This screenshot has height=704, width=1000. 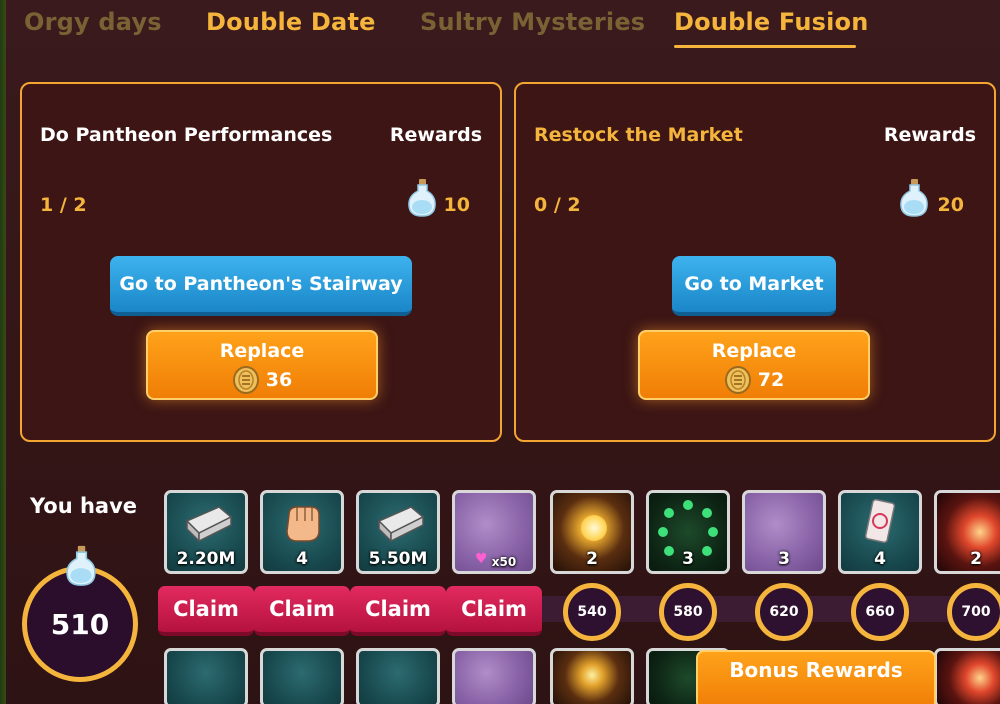 What do you see at coordinates (532, 22) in the screenshot?
I see `tab-sultry-mysteries: Sultry Mysteries` at bounding box center [532, 22].